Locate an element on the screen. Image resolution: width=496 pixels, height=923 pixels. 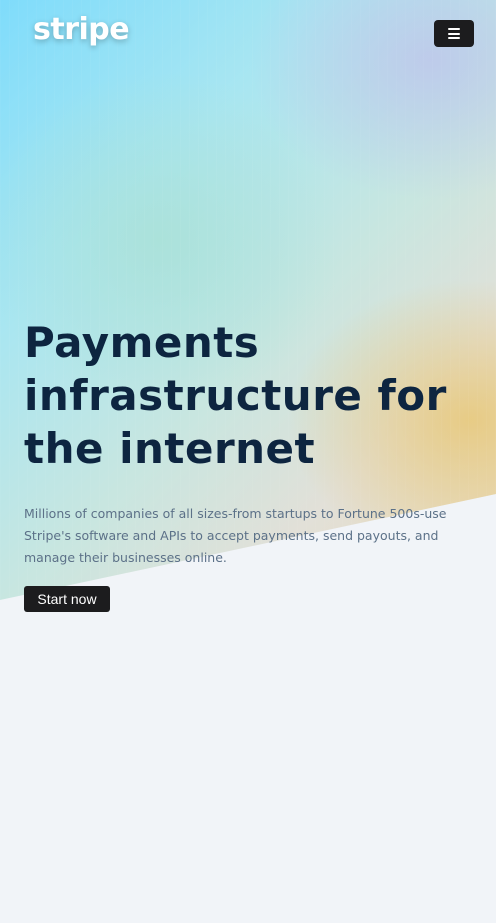
hamburger-menu-icon is located at coordinates (454, 33).